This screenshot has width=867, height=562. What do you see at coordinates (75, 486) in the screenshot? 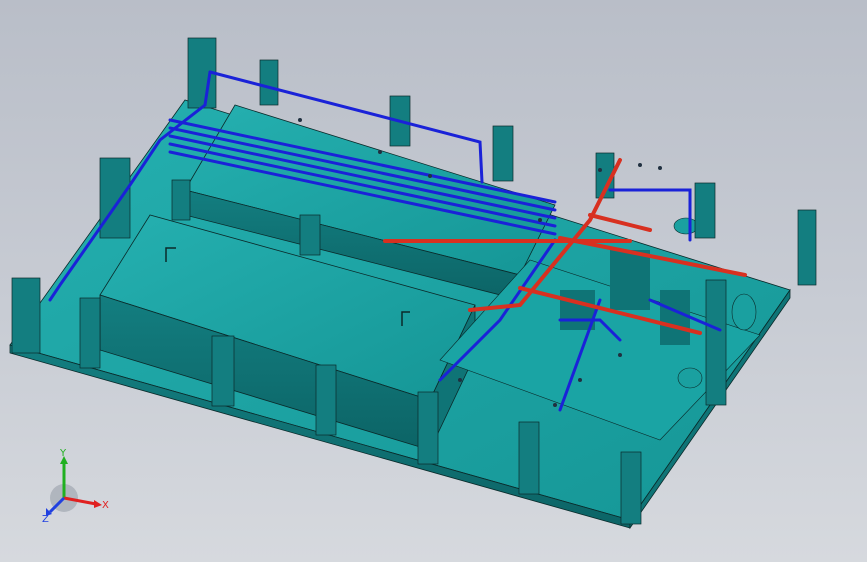
I see `coordinate-triad: Y X Z` at bounding box center [75, 486].